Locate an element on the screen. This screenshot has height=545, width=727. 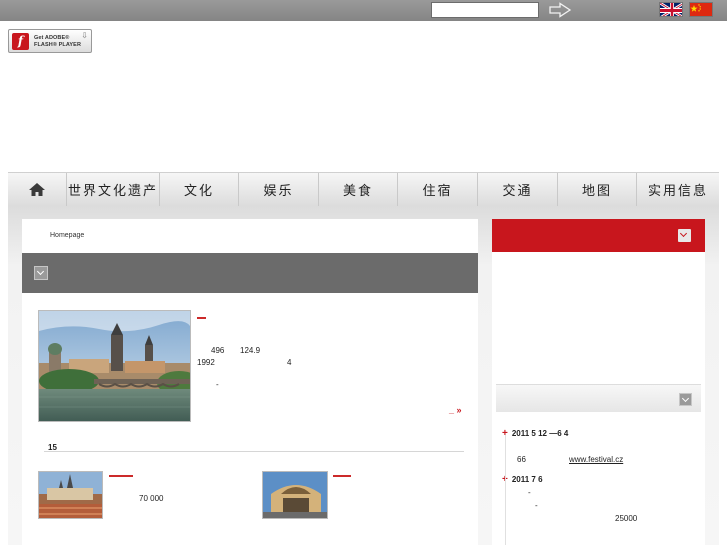
download-icon: ⇩ is located at coordinates (84, 35).